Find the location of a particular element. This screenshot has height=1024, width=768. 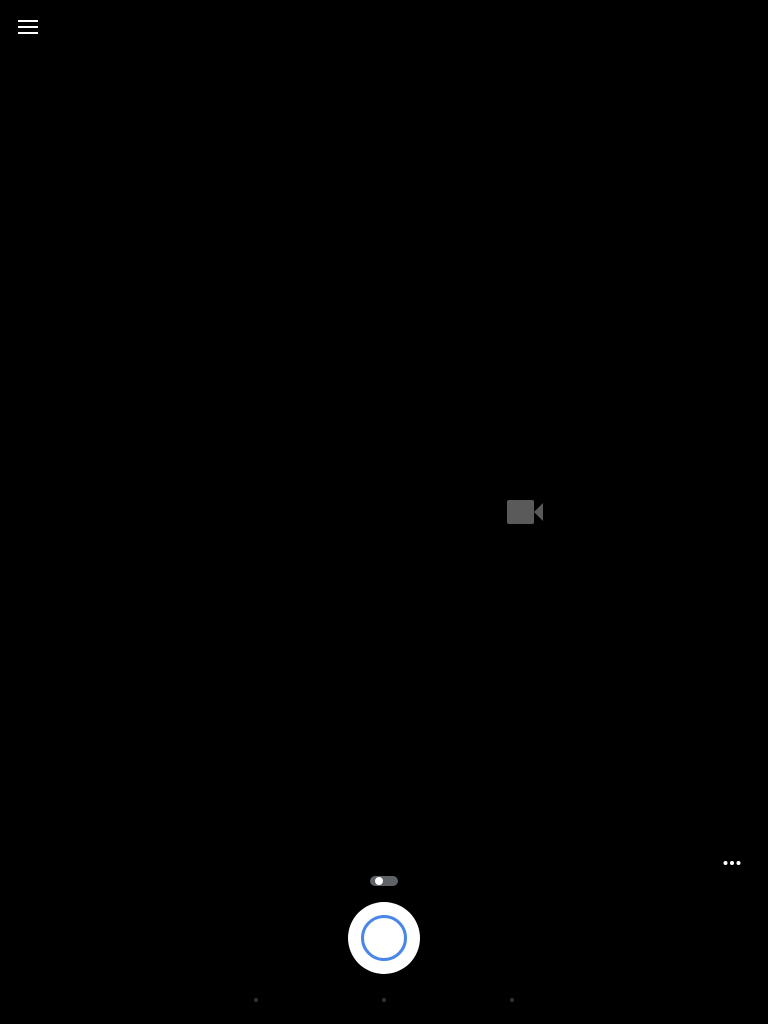

menu-button is located at coordinates (28, 27).